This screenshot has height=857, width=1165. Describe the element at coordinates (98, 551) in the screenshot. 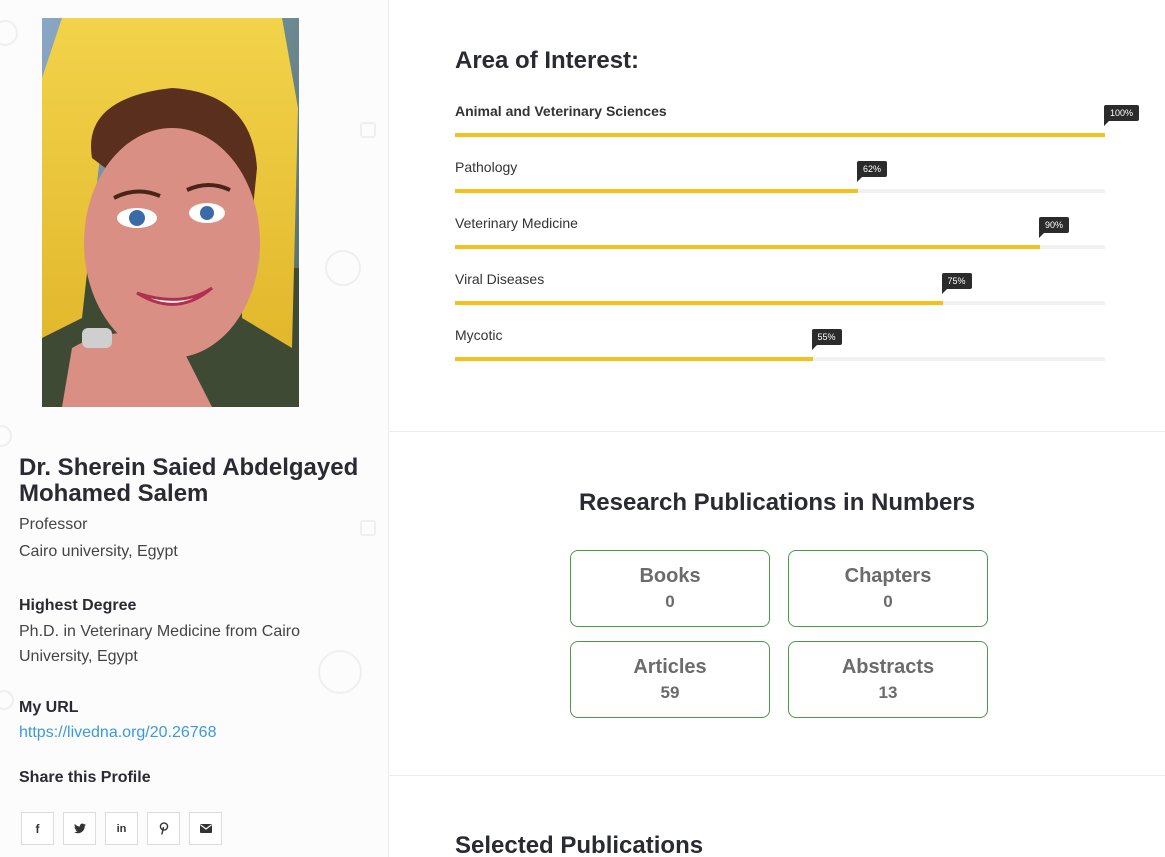

I see `profile-affiliation: Cairo university, Egypt` at that location.